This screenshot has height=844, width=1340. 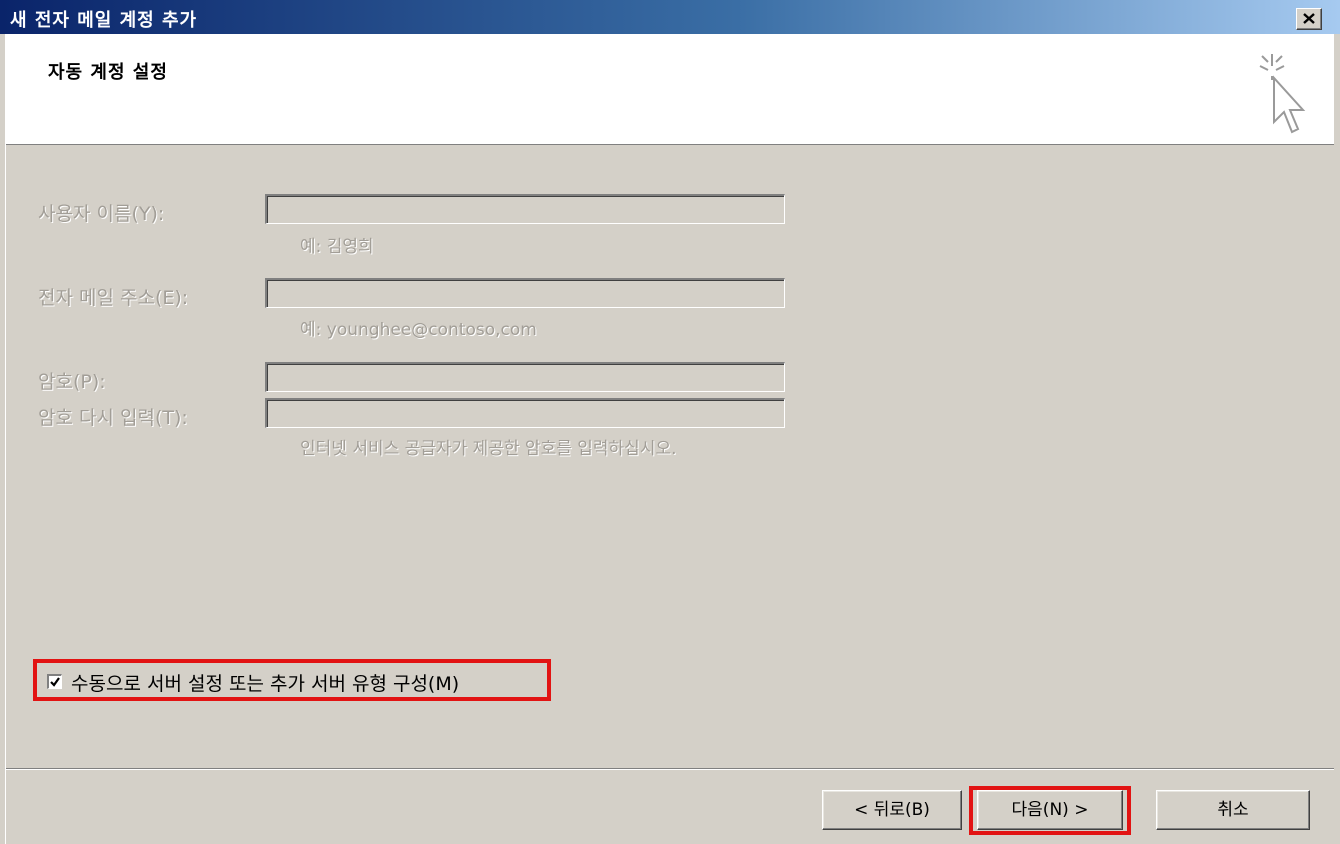 I want to click on window-title: 새 전자 메일 계정 추가, so click(x=104, y=20).